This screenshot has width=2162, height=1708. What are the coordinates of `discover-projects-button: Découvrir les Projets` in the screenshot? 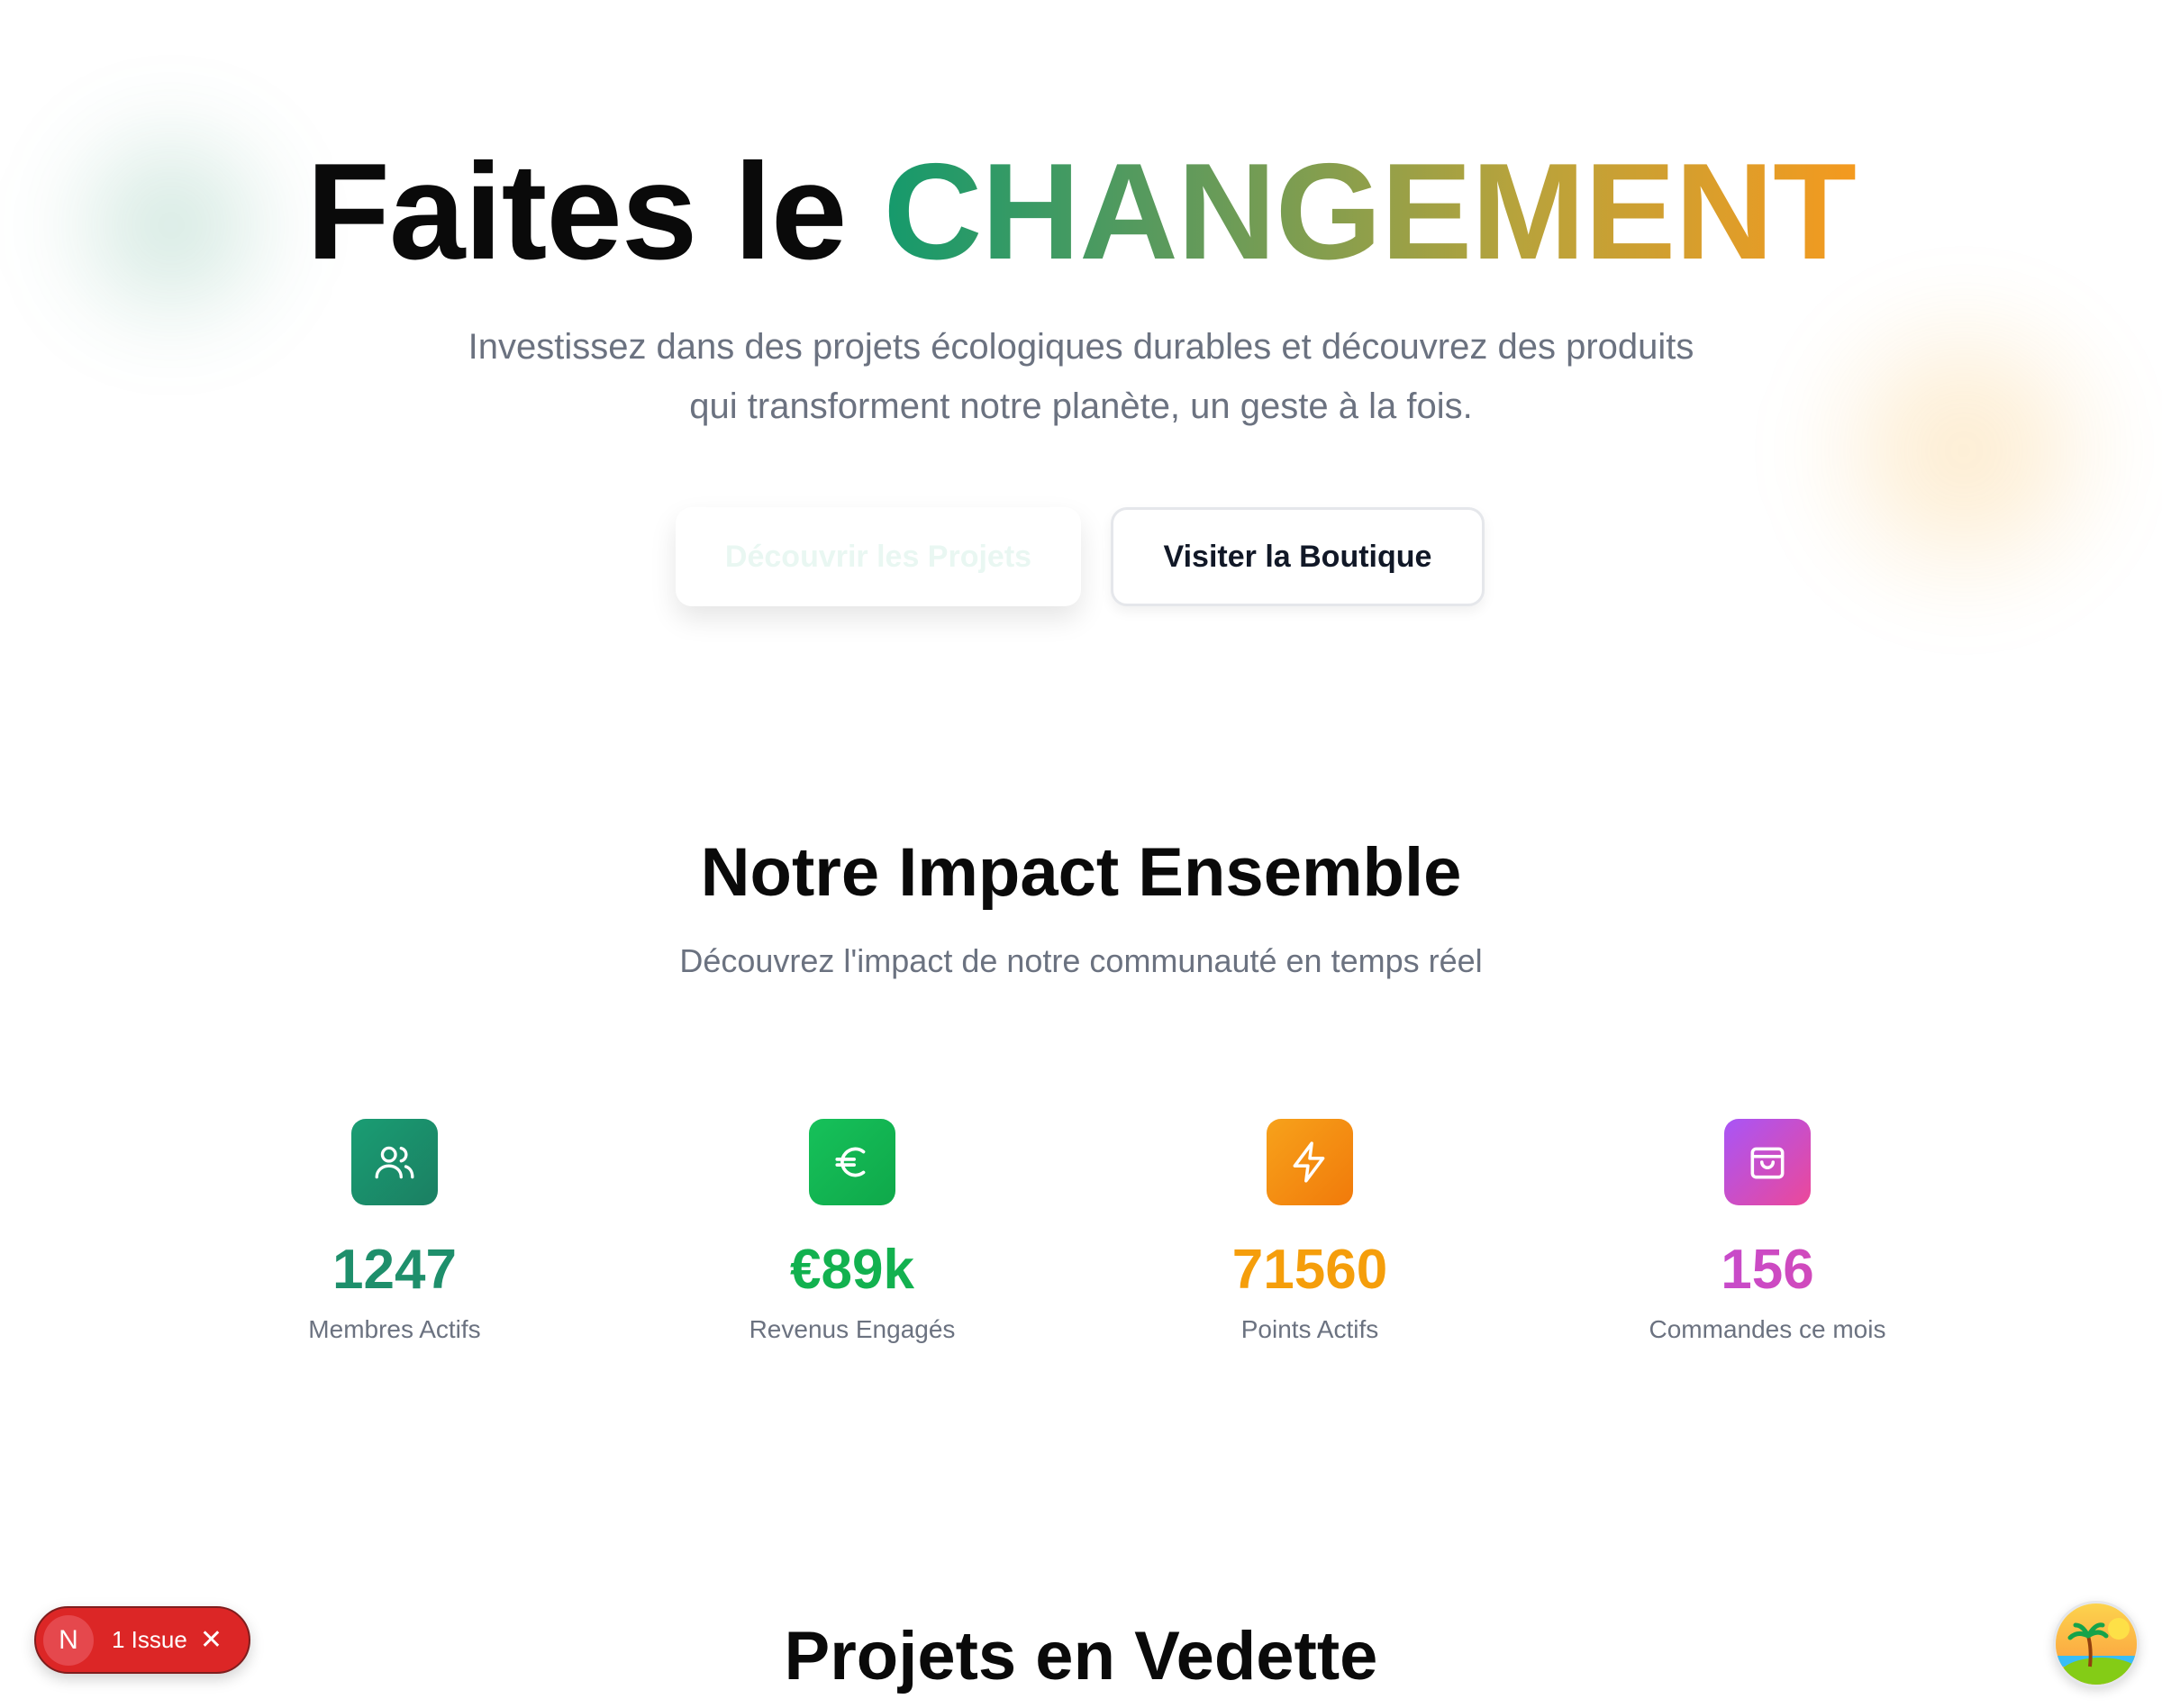 It's located at (878, 556).